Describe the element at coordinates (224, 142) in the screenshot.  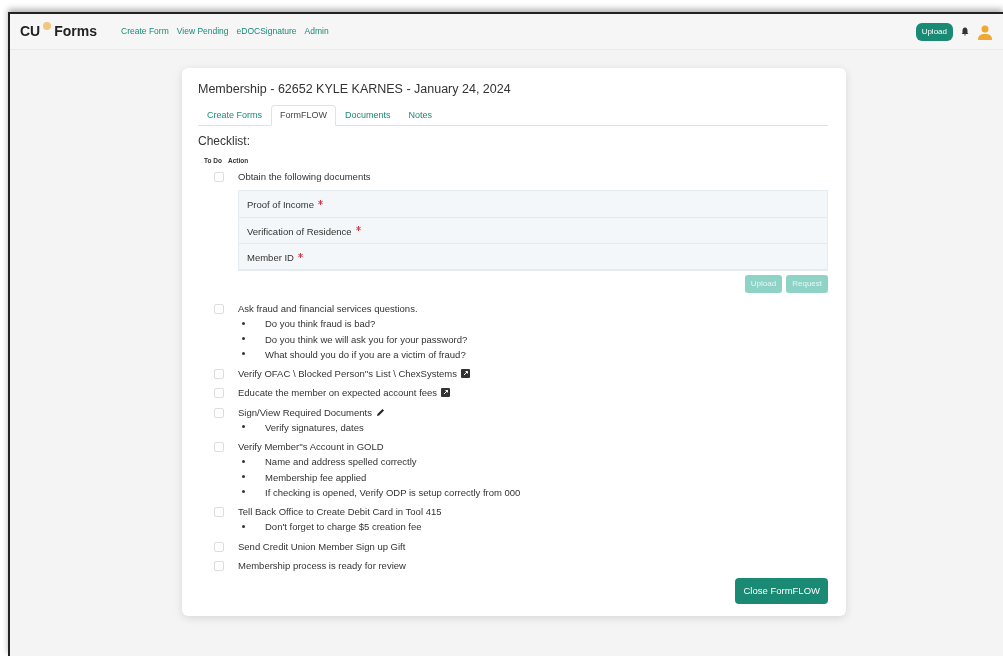
I see `checklist-heading: Checklist:` at that location.